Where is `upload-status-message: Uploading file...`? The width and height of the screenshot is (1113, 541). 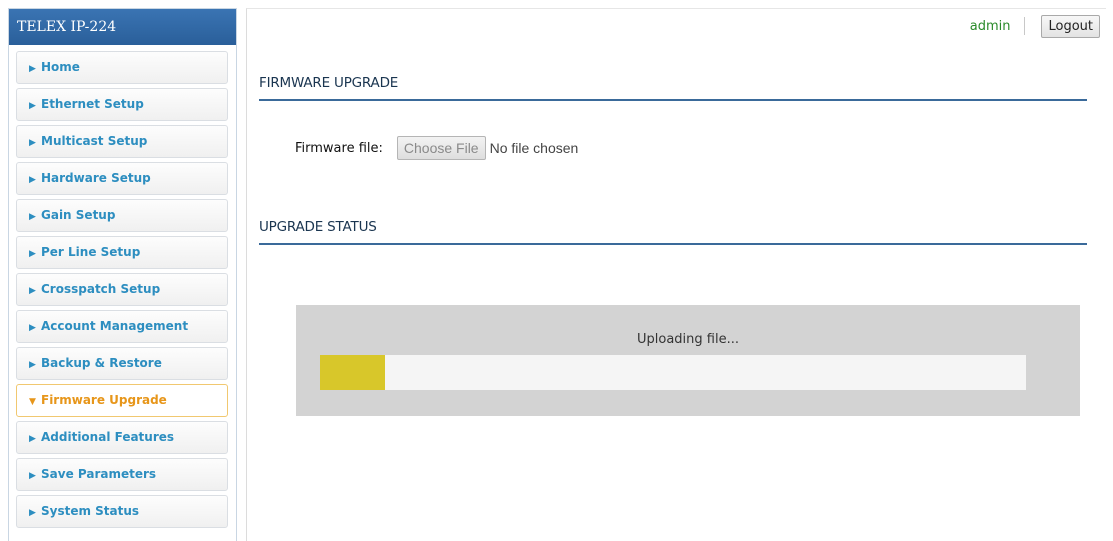 upload-status-message: Uploading file... is located at coordinates (688, 339).